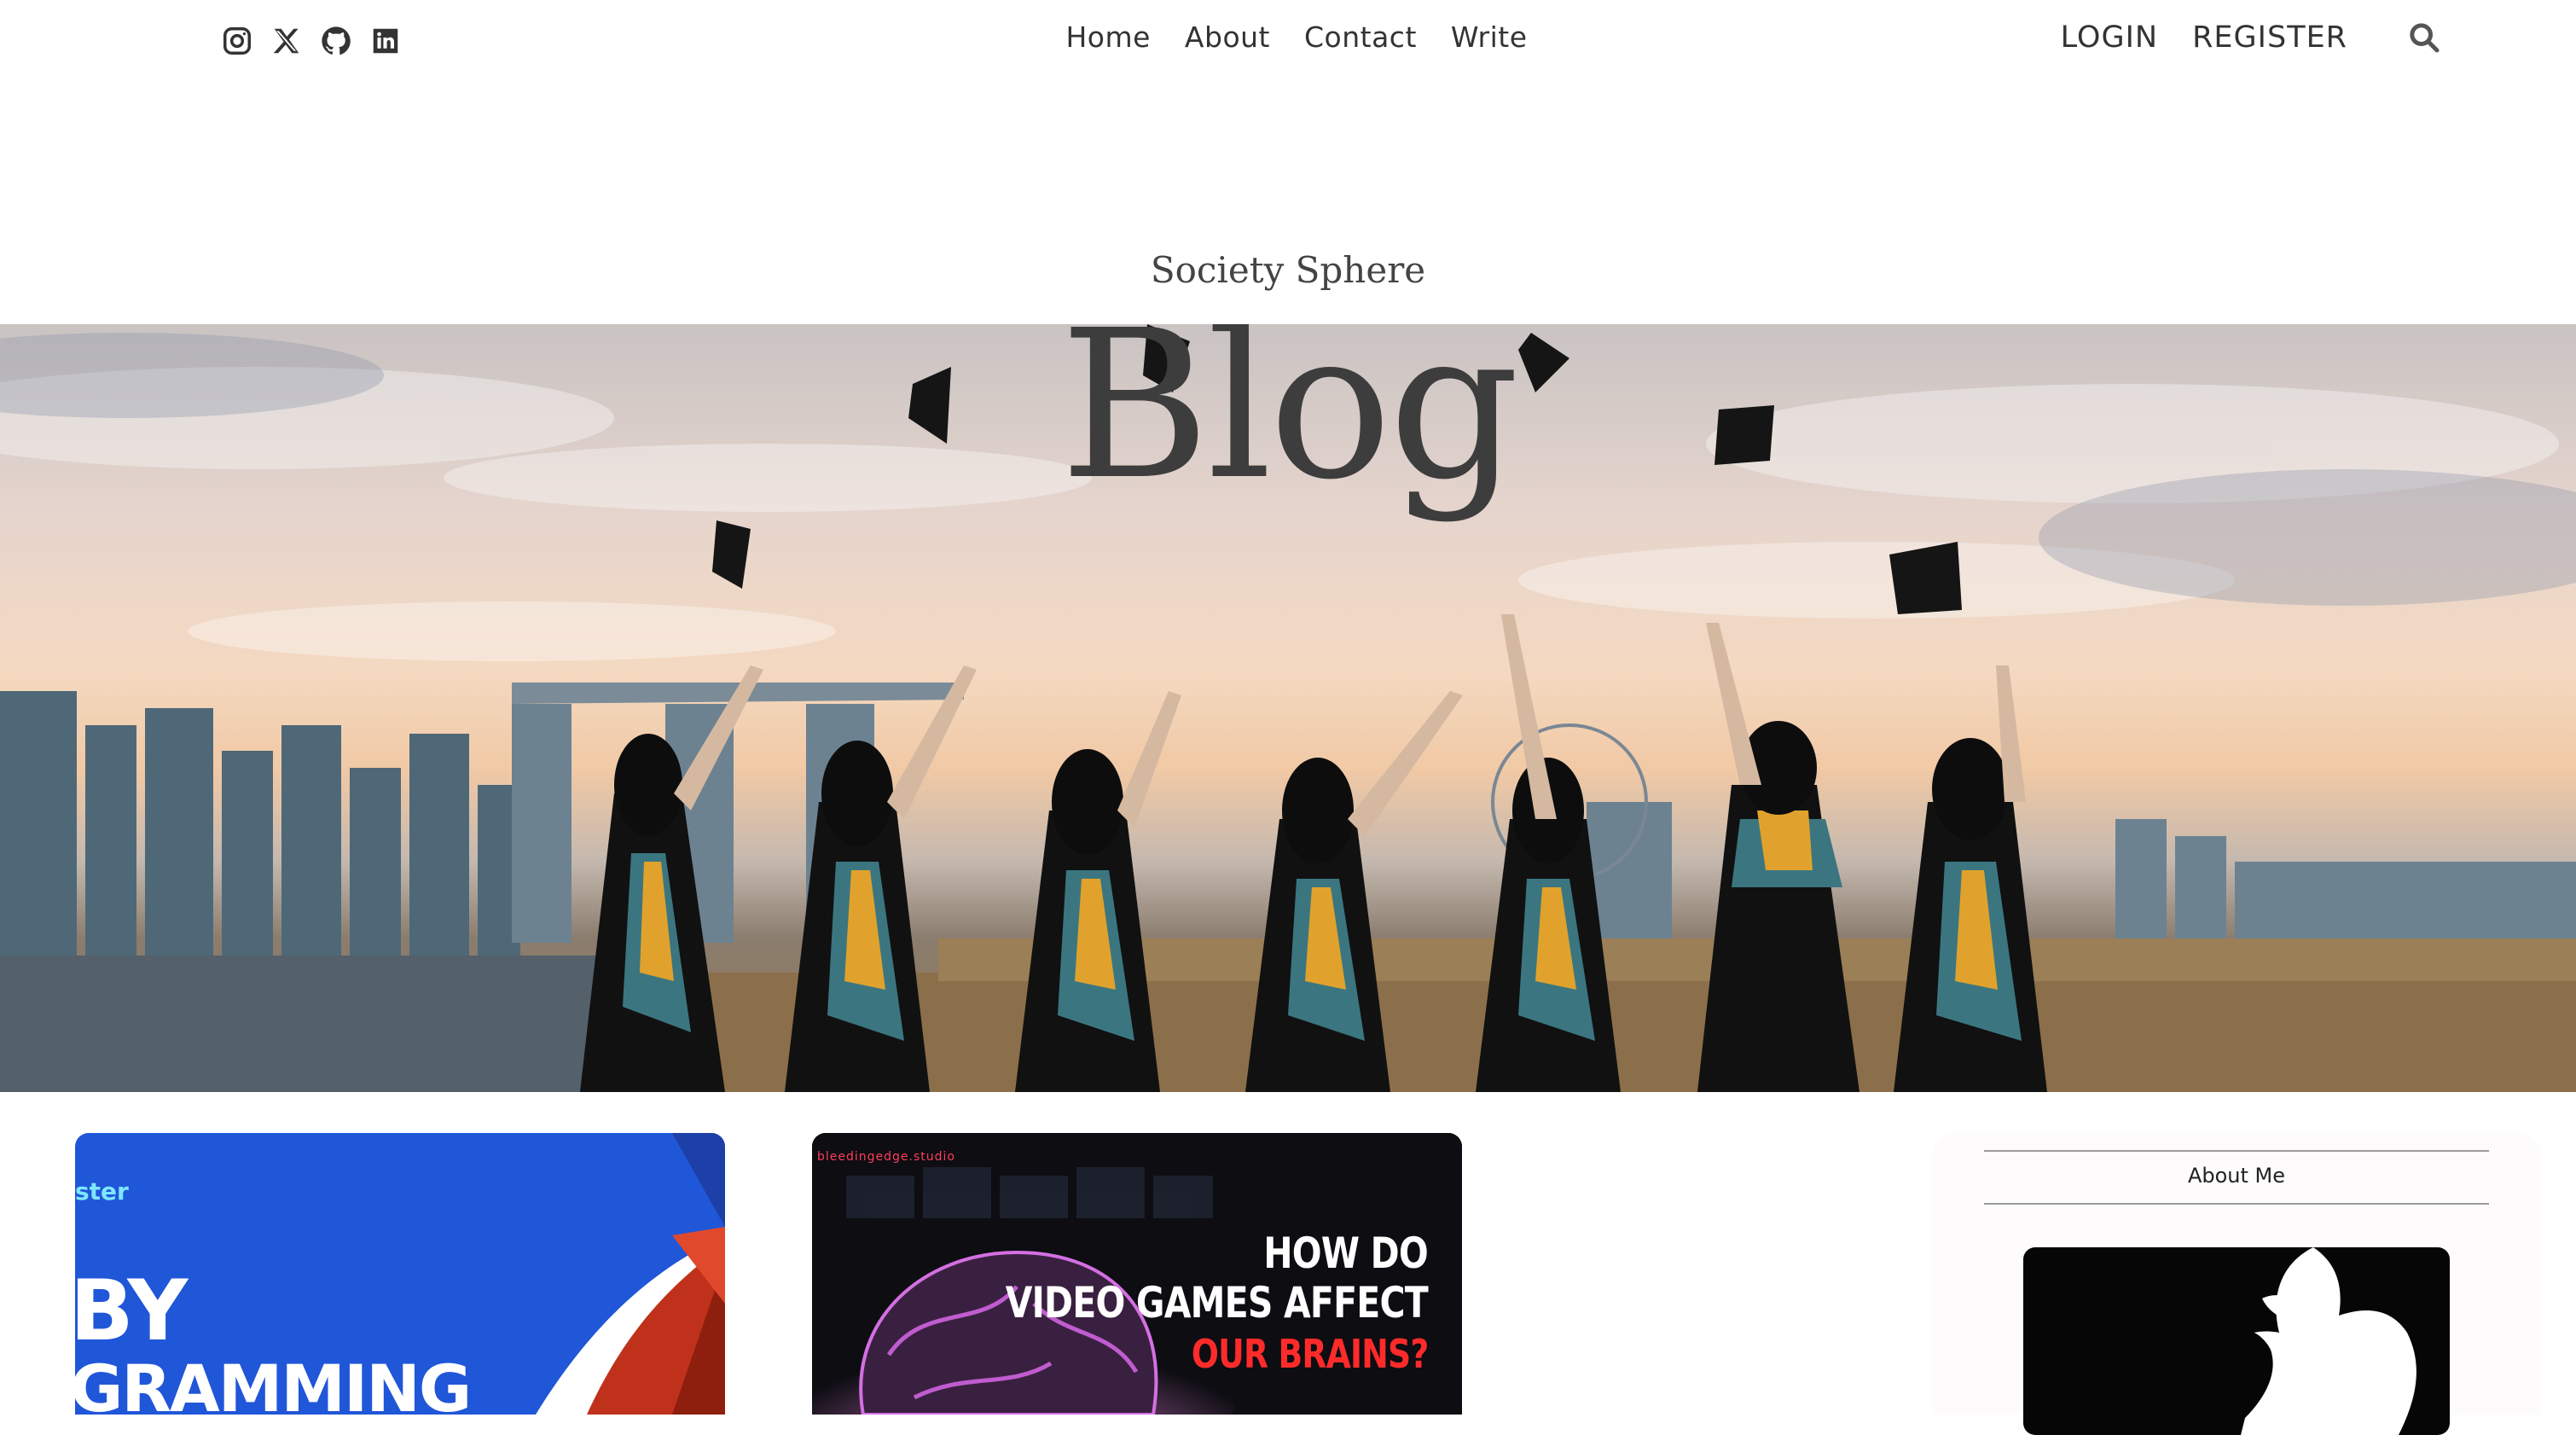 This screenshot has width=2576, height=1435. I want to click on post-tag: bleedingedge.studio, so click(886, 1157).